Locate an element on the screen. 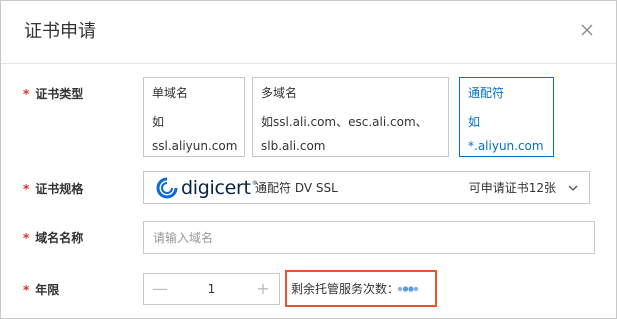 The height and width of the screenshot is (319, 617). remaining-count-text: 剩余托管服务次数： is located at coordinates (345, 289).